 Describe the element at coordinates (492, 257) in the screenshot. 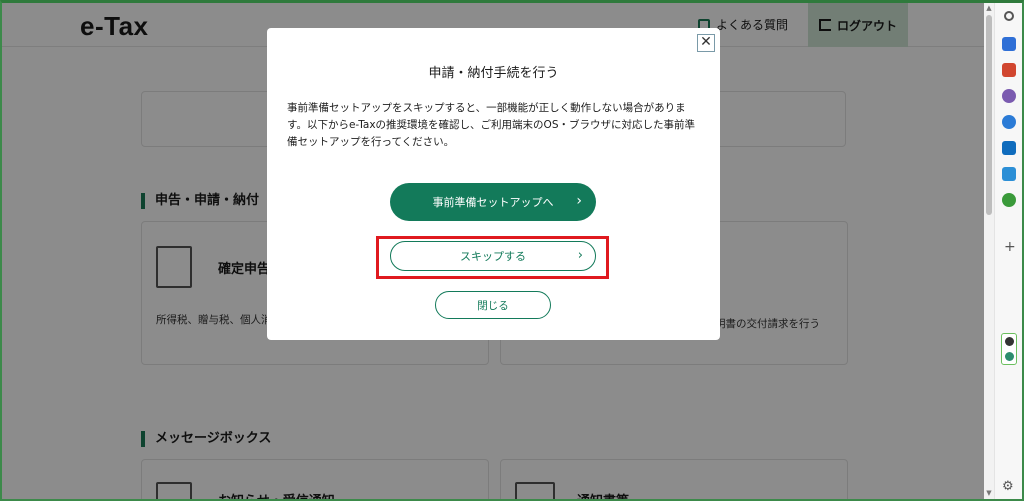

I see `highlight-box` at that location.